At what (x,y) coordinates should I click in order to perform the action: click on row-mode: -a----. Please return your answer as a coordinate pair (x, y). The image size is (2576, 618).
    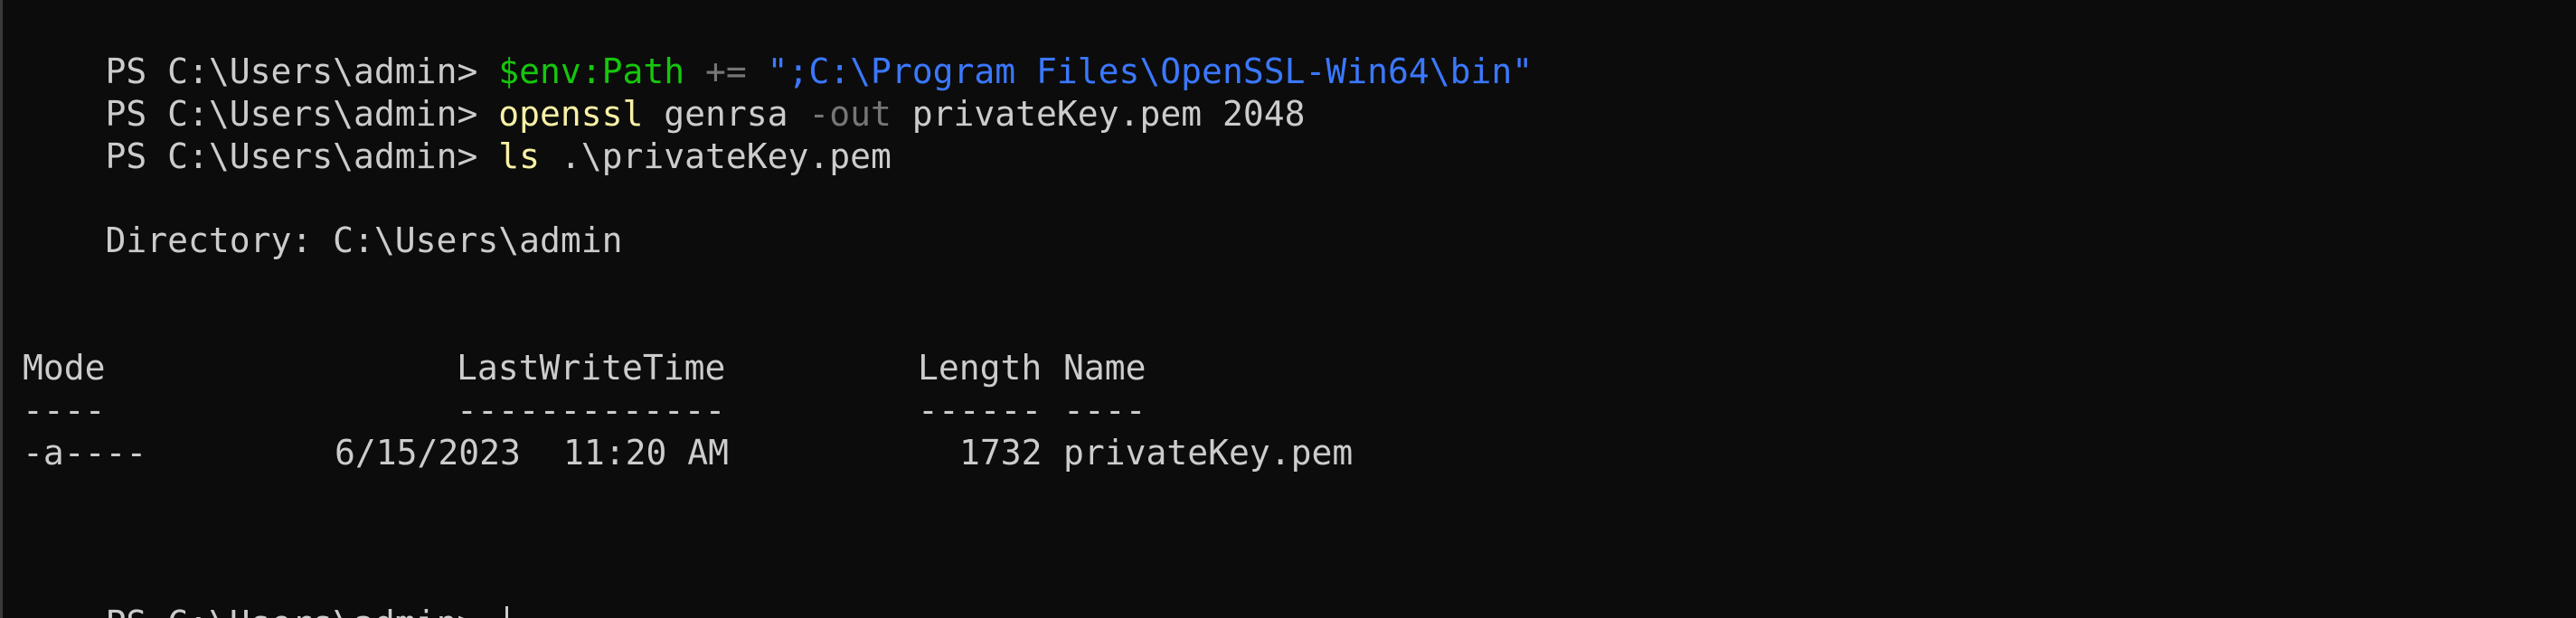
    Looking at the image, I should click on (85, 453).